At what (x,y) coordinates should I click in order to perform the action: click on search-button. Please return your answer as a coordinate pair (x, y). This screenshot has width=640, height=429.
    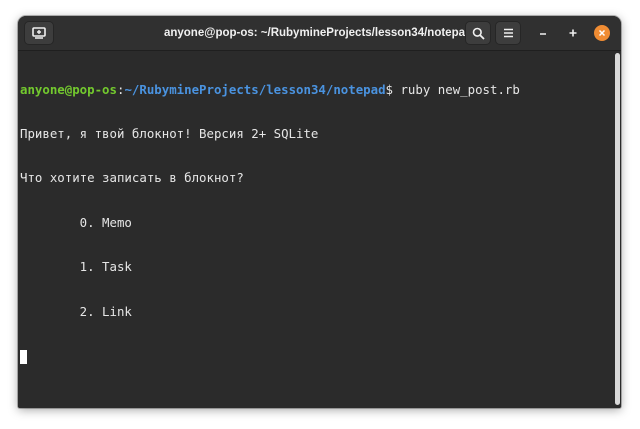
    Looking at the image, I should click on (478, 33).